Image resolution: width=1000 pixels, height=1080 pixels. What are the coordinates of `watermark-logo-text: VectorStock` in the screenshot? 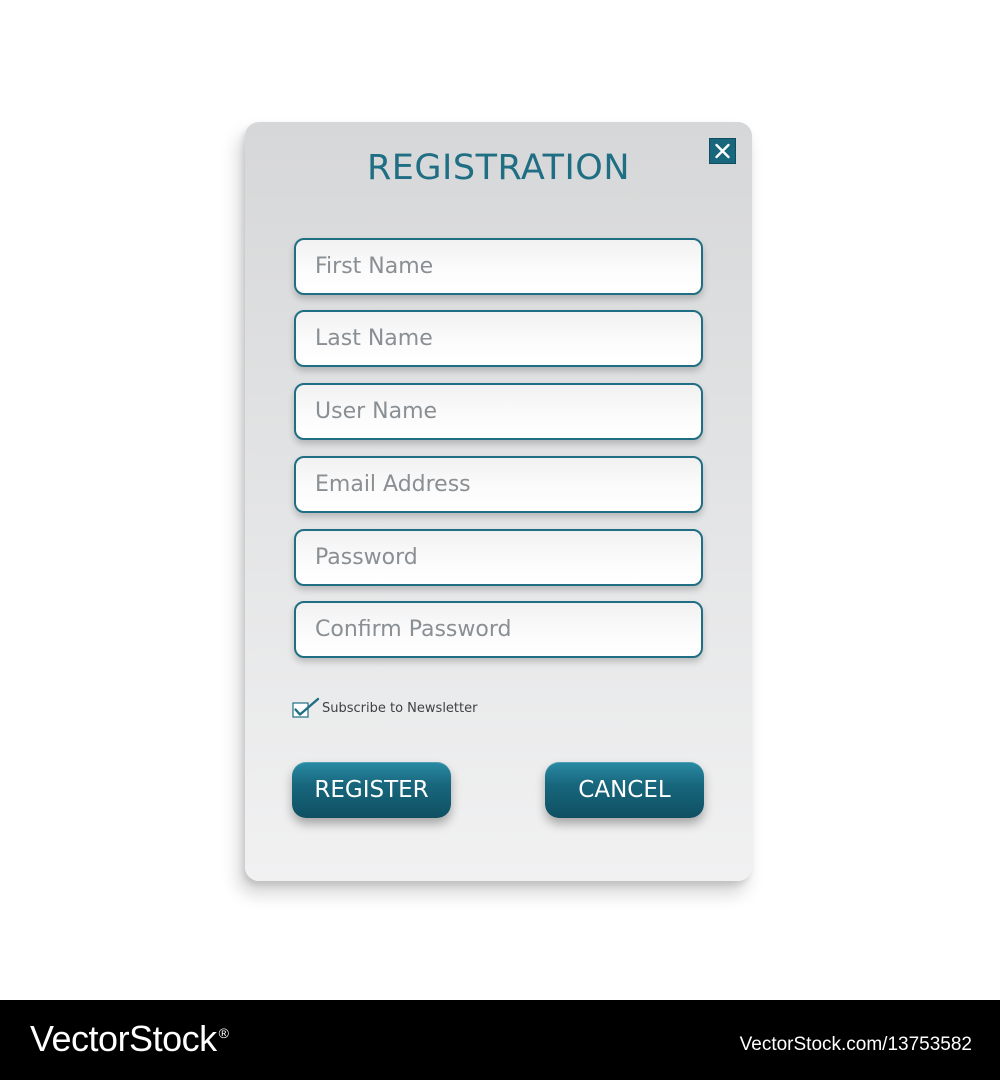 It's located at (123, 1038).